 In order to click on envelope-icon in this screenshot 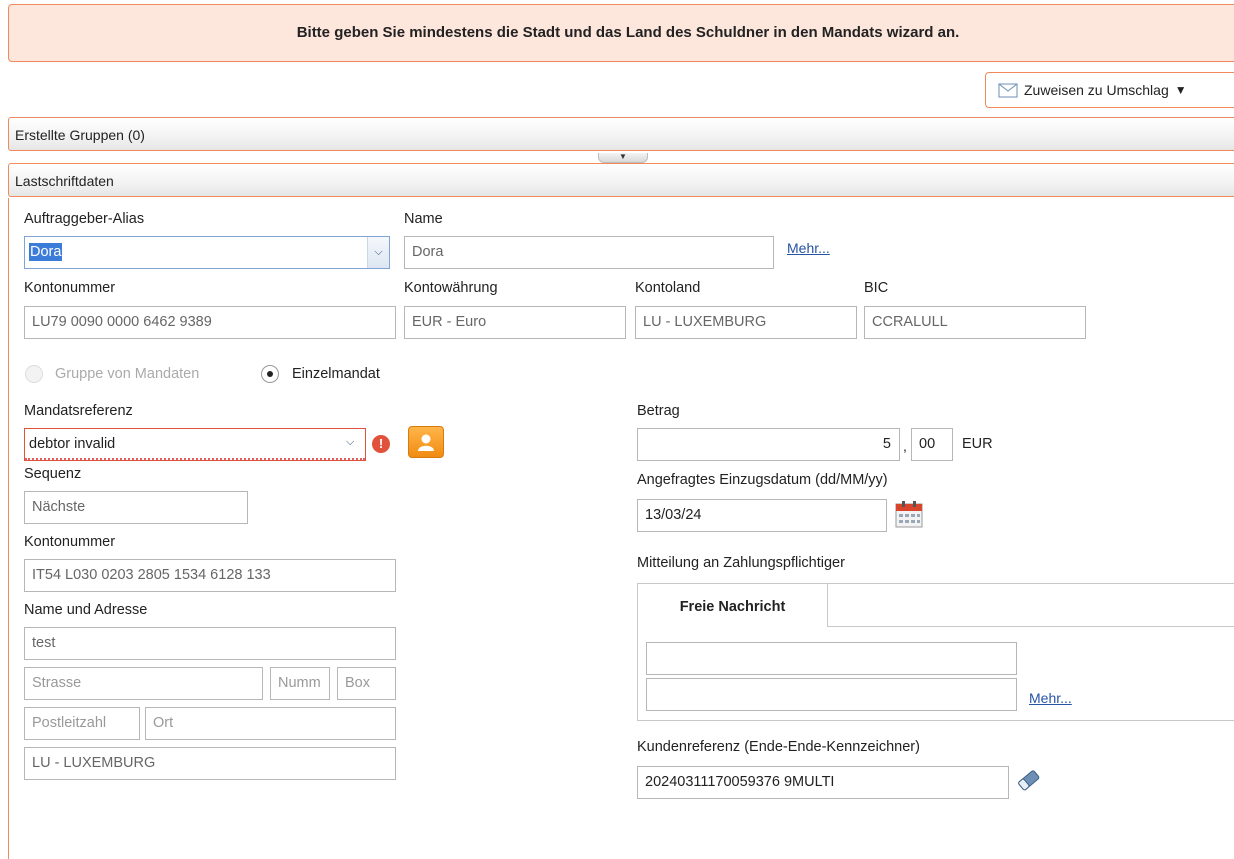, I will do `click(1008, 90)`.